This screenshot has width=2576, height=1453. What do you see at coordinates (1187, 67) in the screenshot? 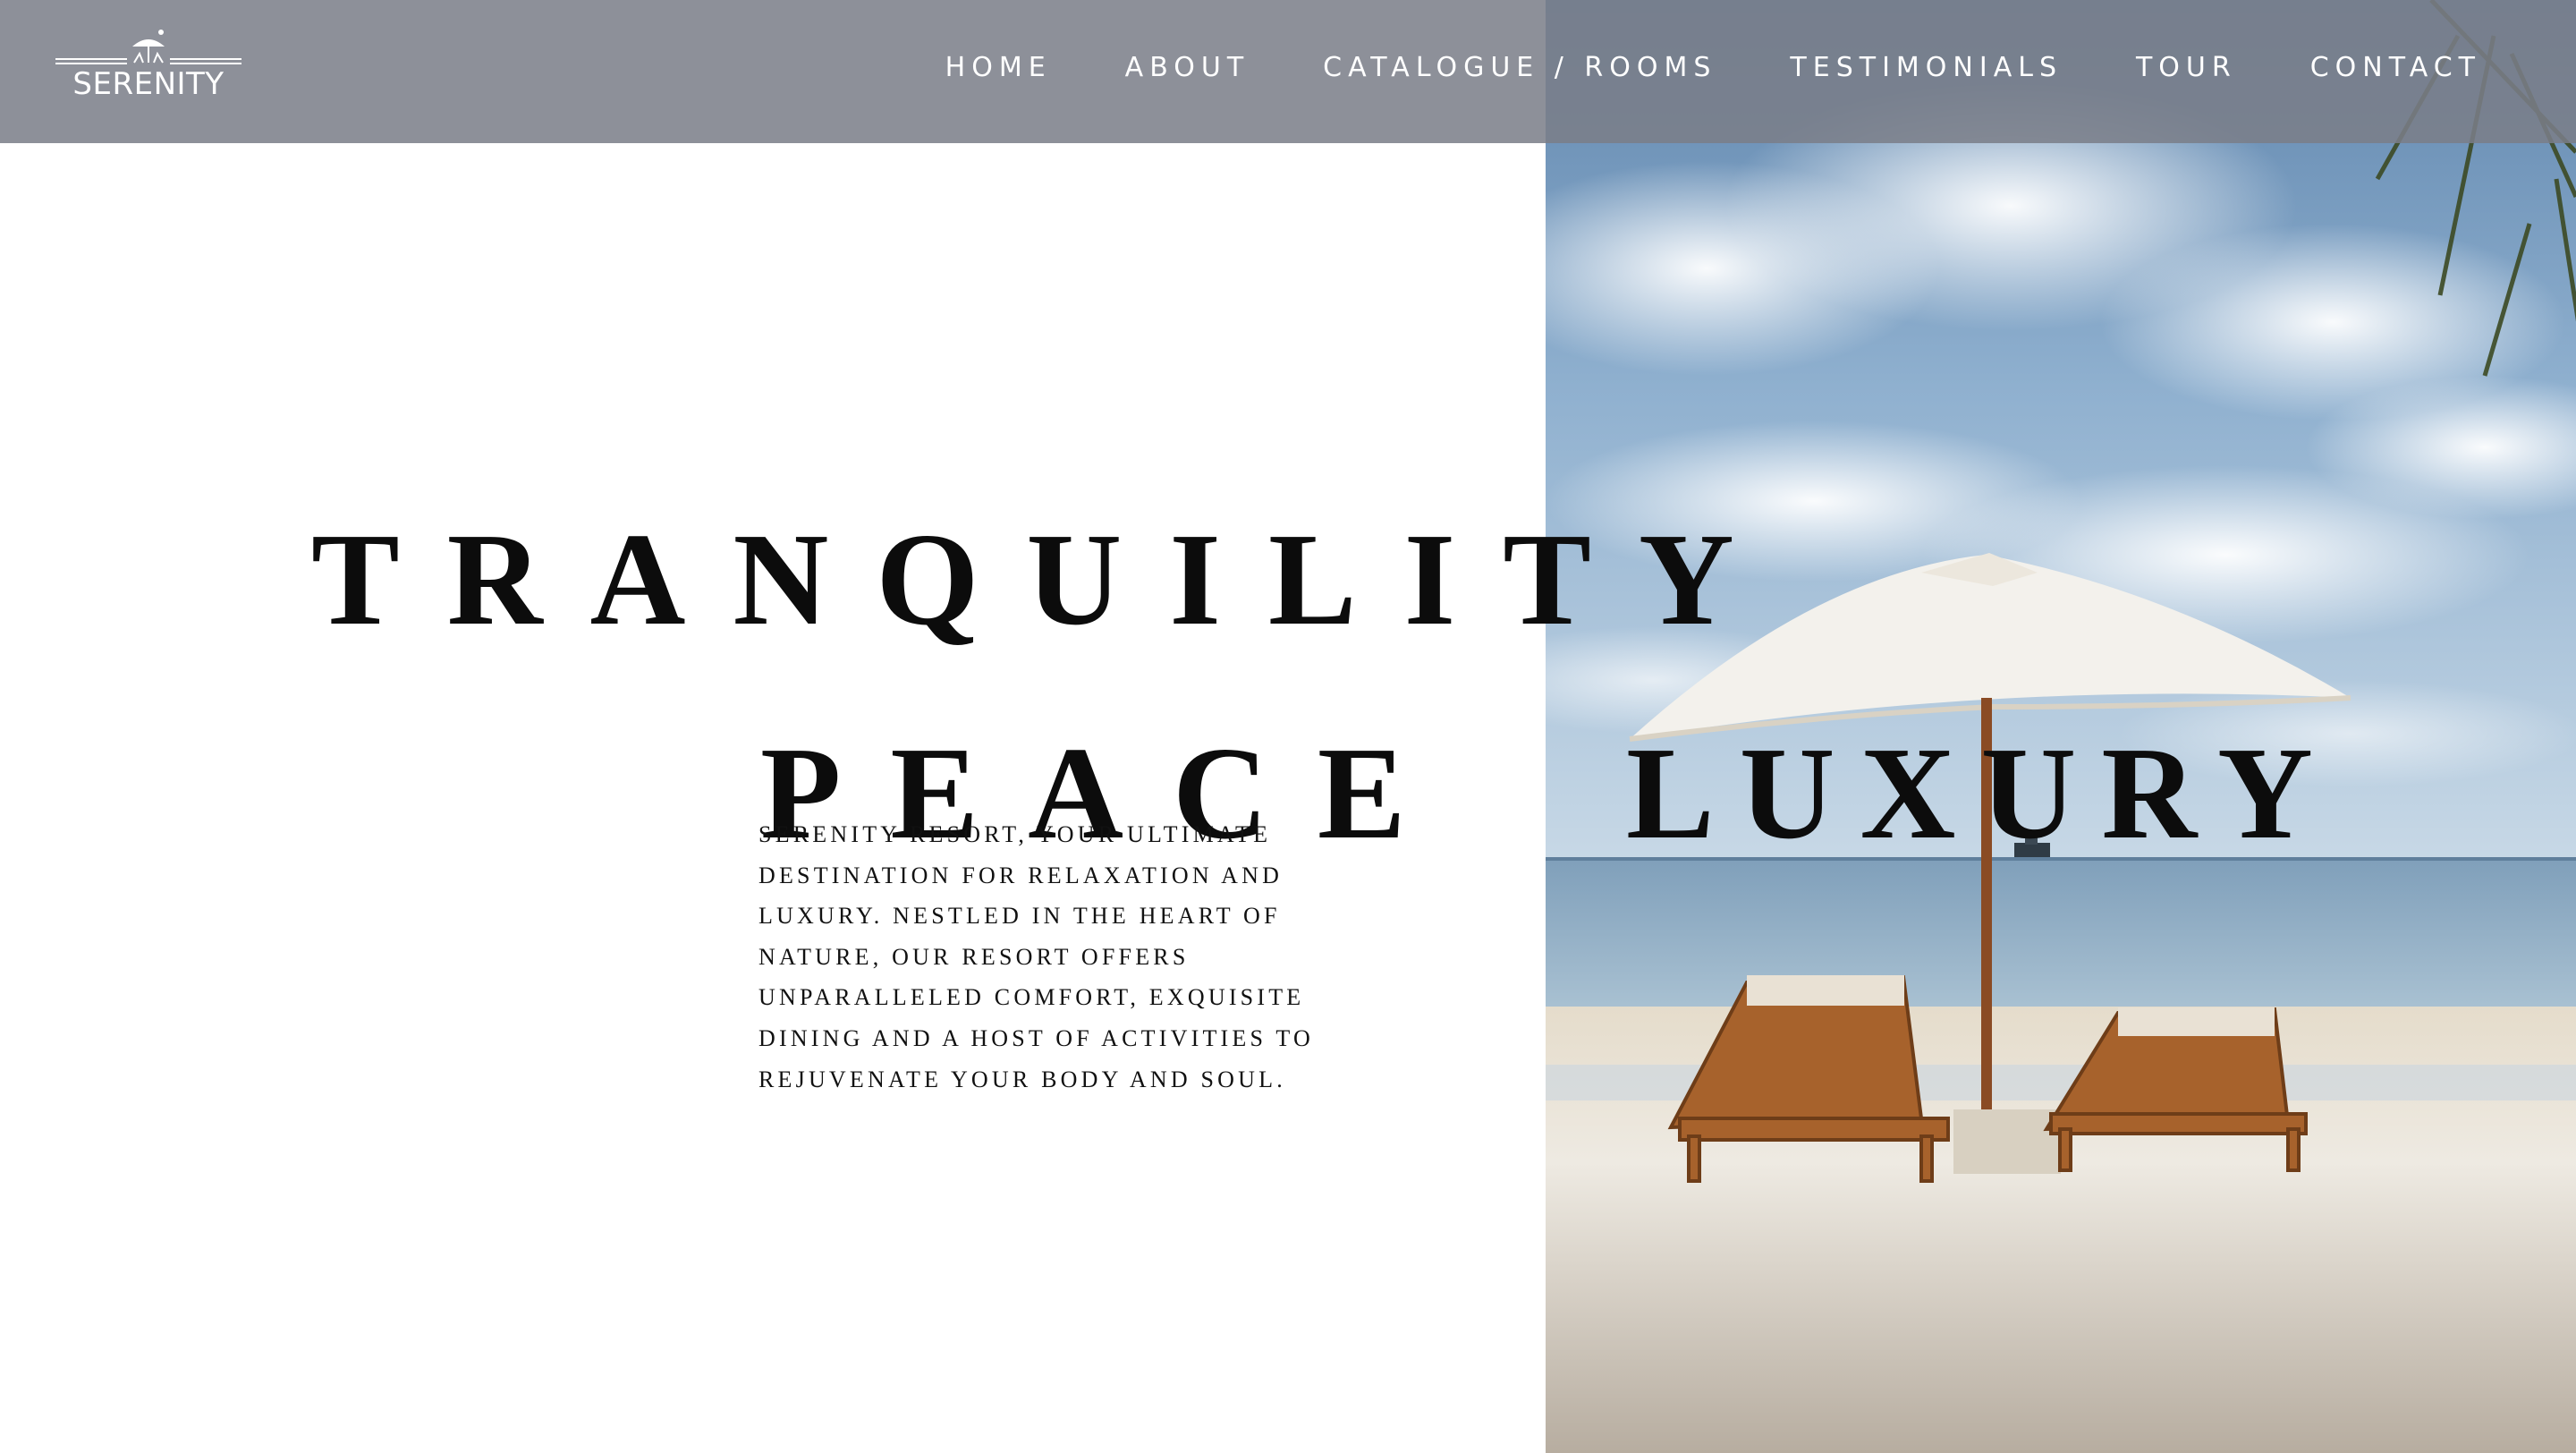
I see `nav-about: ABOUT` at bounding box center [1187, 67].